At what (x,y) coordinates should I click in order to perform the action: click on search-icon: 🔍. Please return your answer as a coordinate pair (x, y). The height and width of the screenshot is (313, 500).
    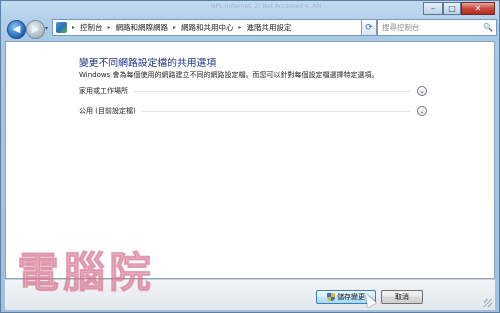
    Looking at the image, I should click on (488, 27).